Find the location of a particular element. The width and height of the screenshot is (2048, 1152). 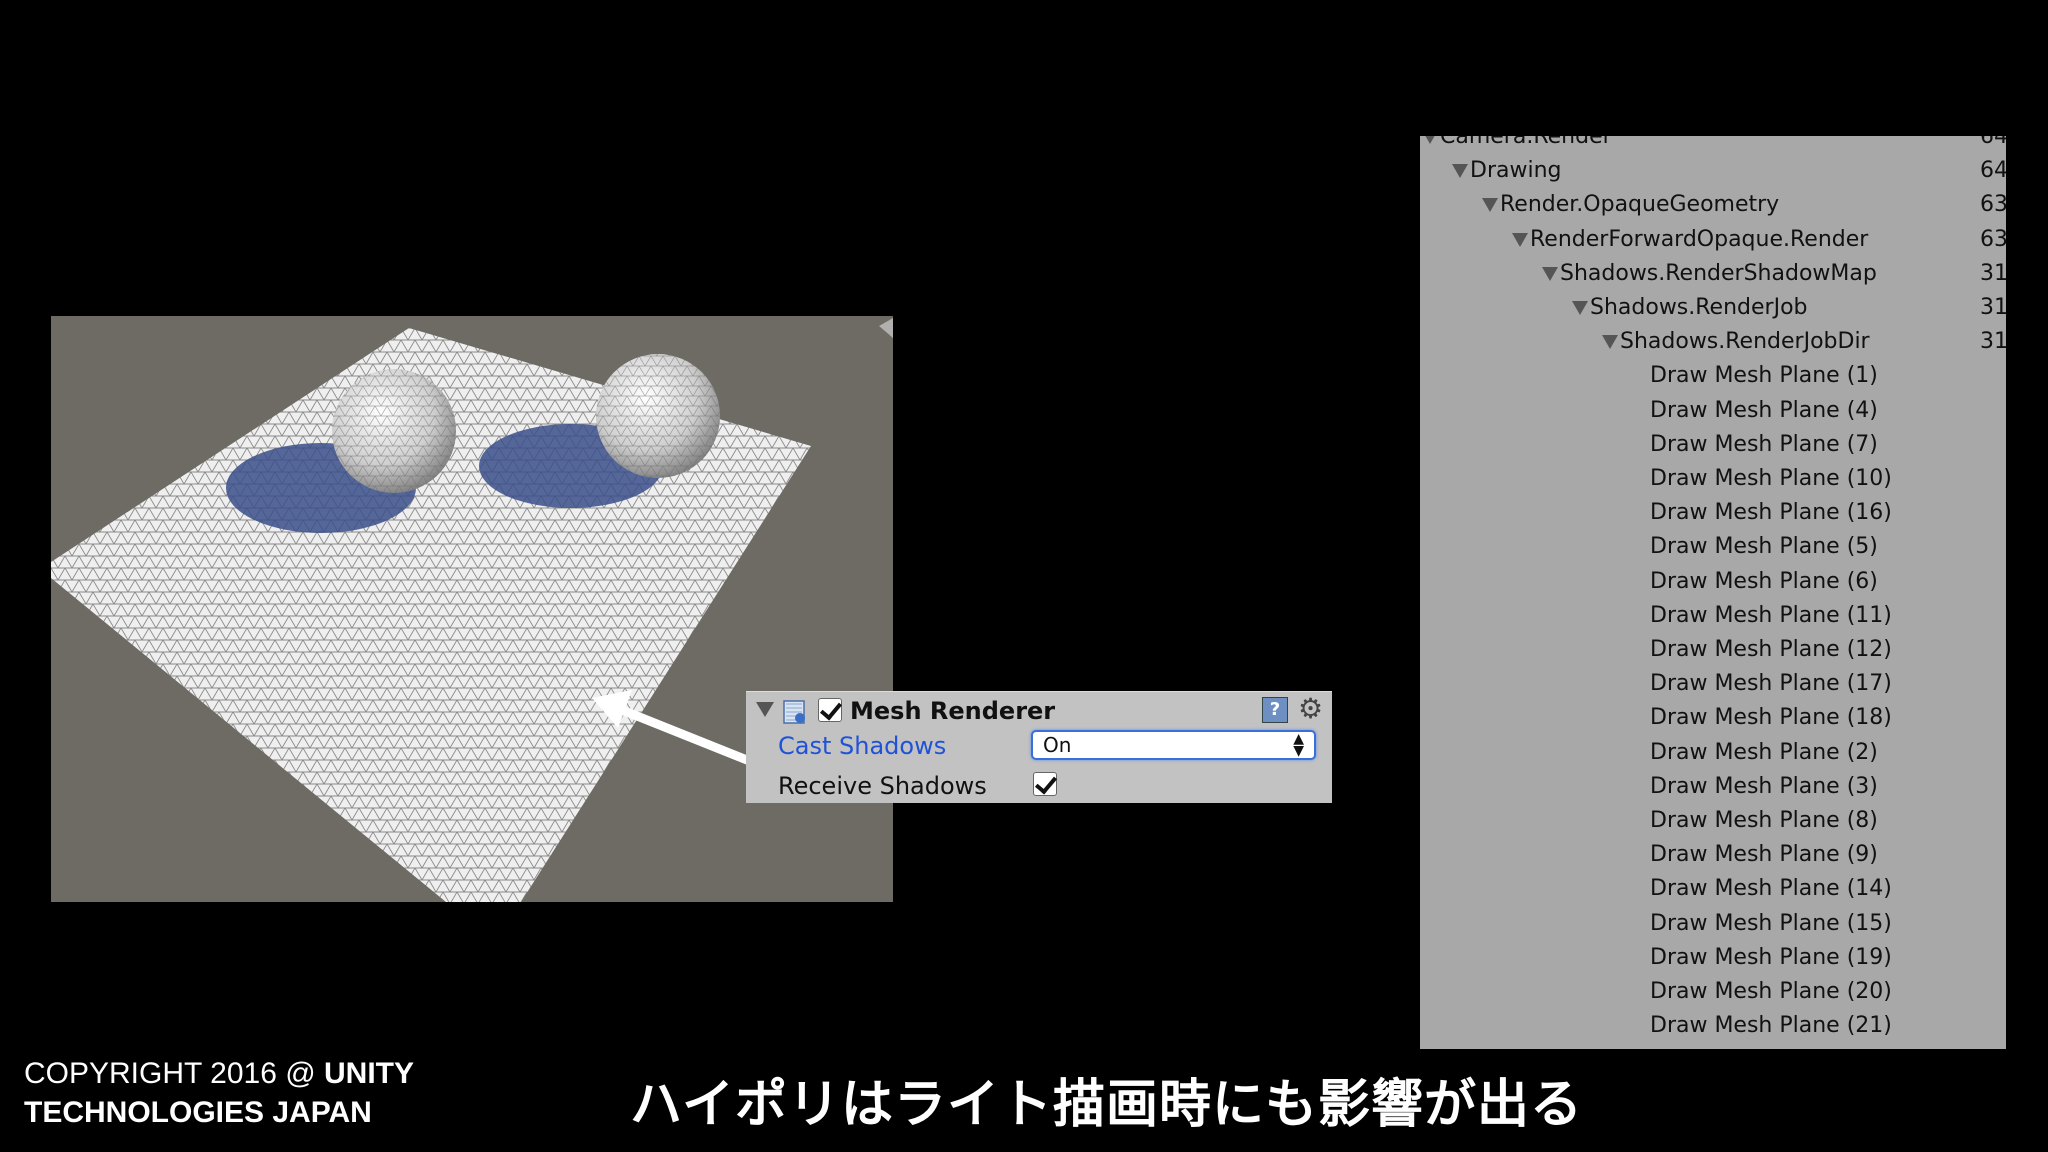

profiler-row-label: Draw Mesh Plane (4) is located at coordinates (1764, 410).